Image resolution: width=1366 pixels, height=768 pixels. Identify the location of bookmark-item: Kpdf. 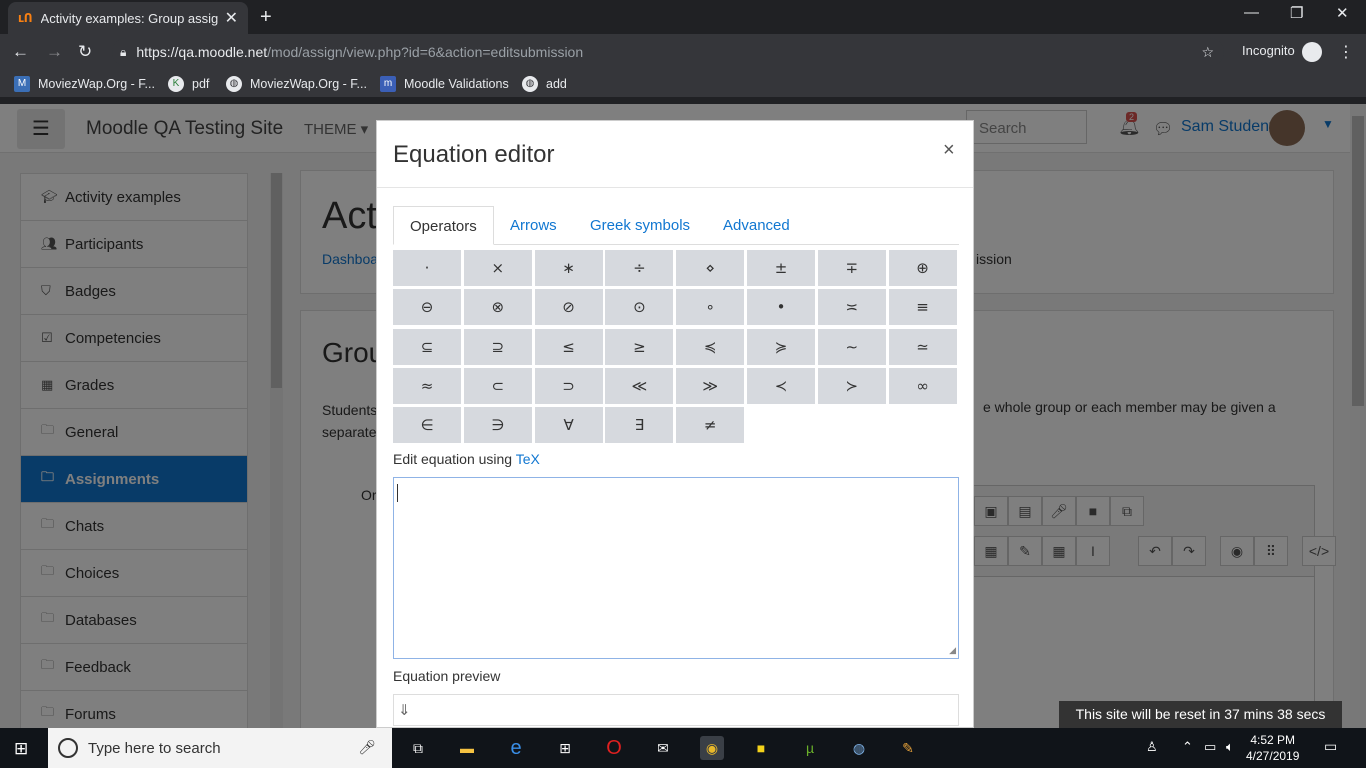
(188, 84).